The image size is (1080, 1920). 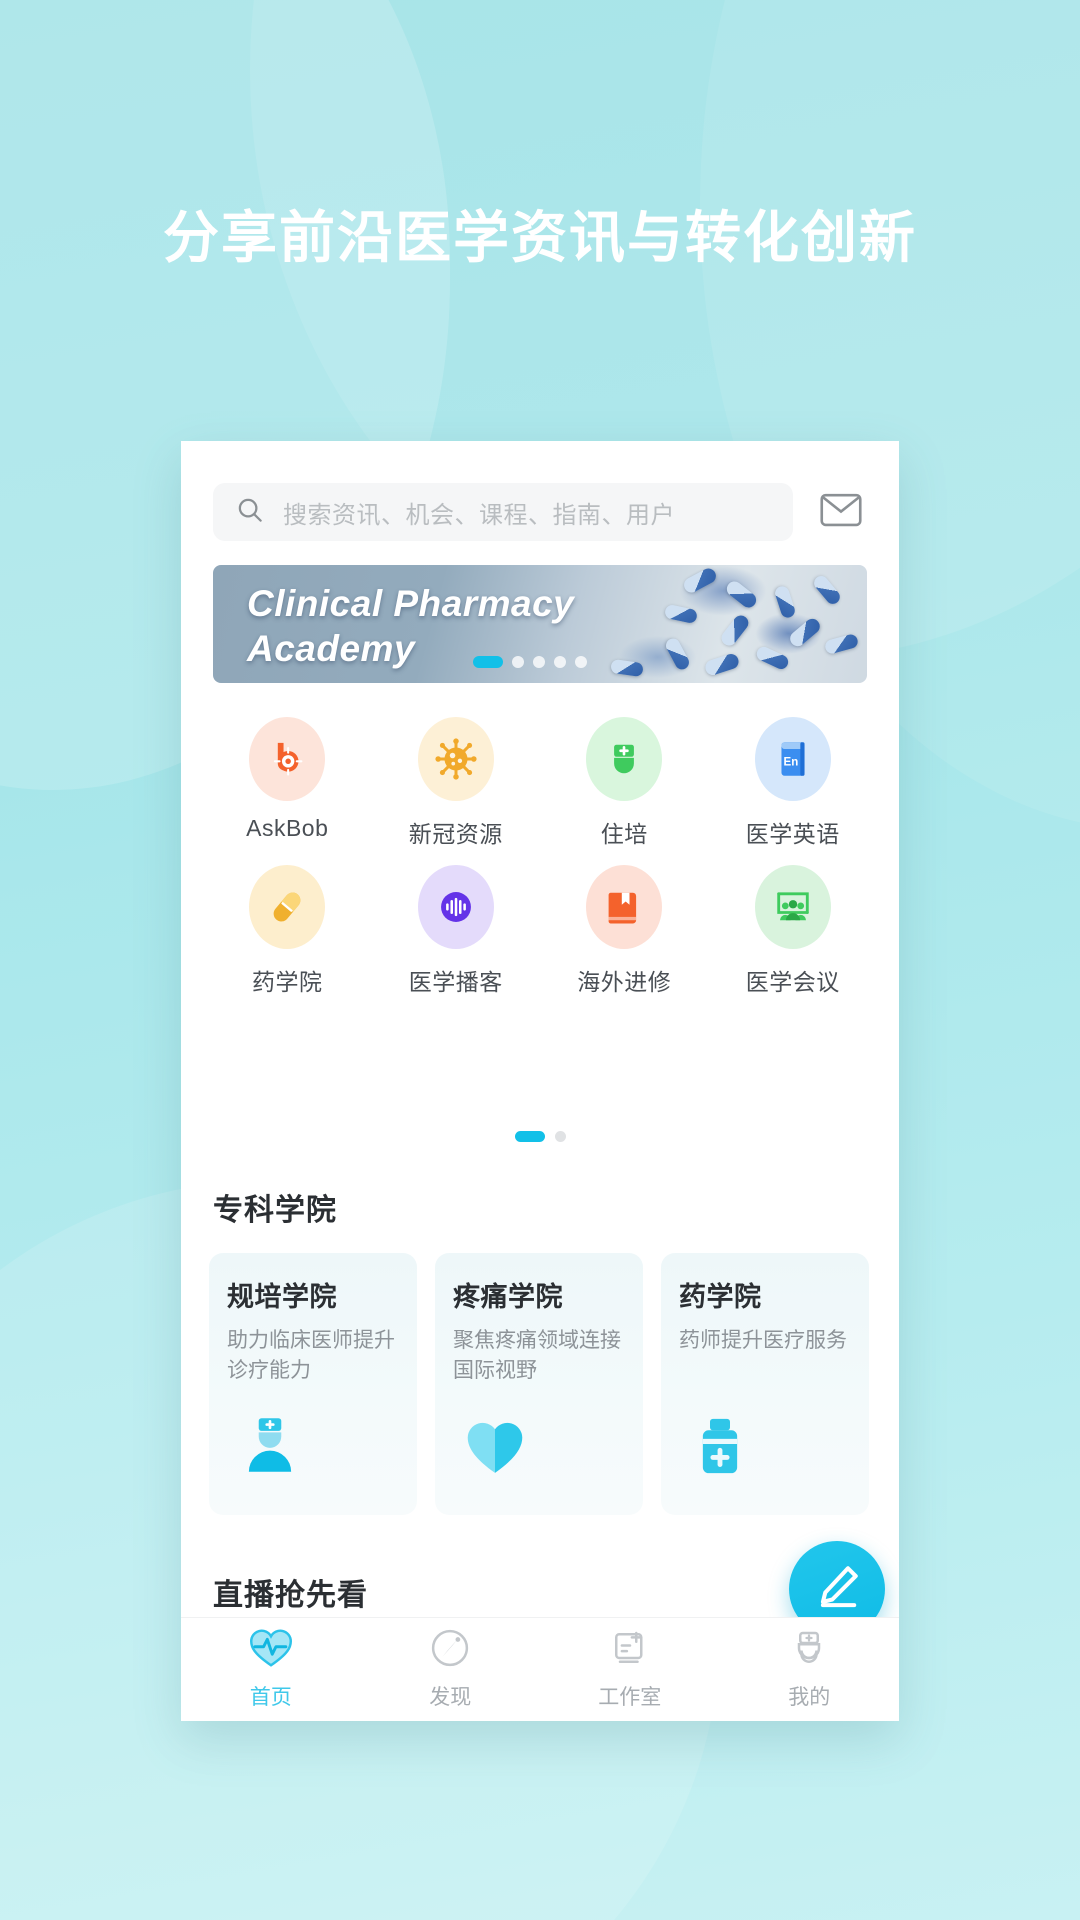 What do you see at coordinates (450, 1697) in the screenshot?
I see `nav-label: 发现` at bounding box center [450, 1697].